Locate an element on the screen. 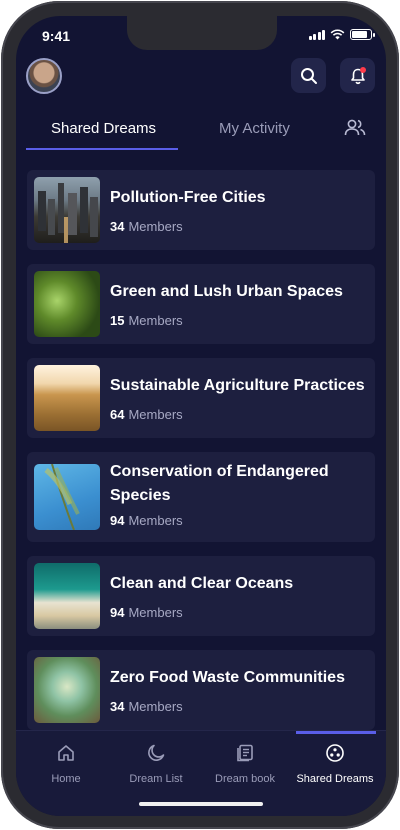 This screenshot has width=400, height=830. nav-label: Dream book is located at coordinates (245, 779).